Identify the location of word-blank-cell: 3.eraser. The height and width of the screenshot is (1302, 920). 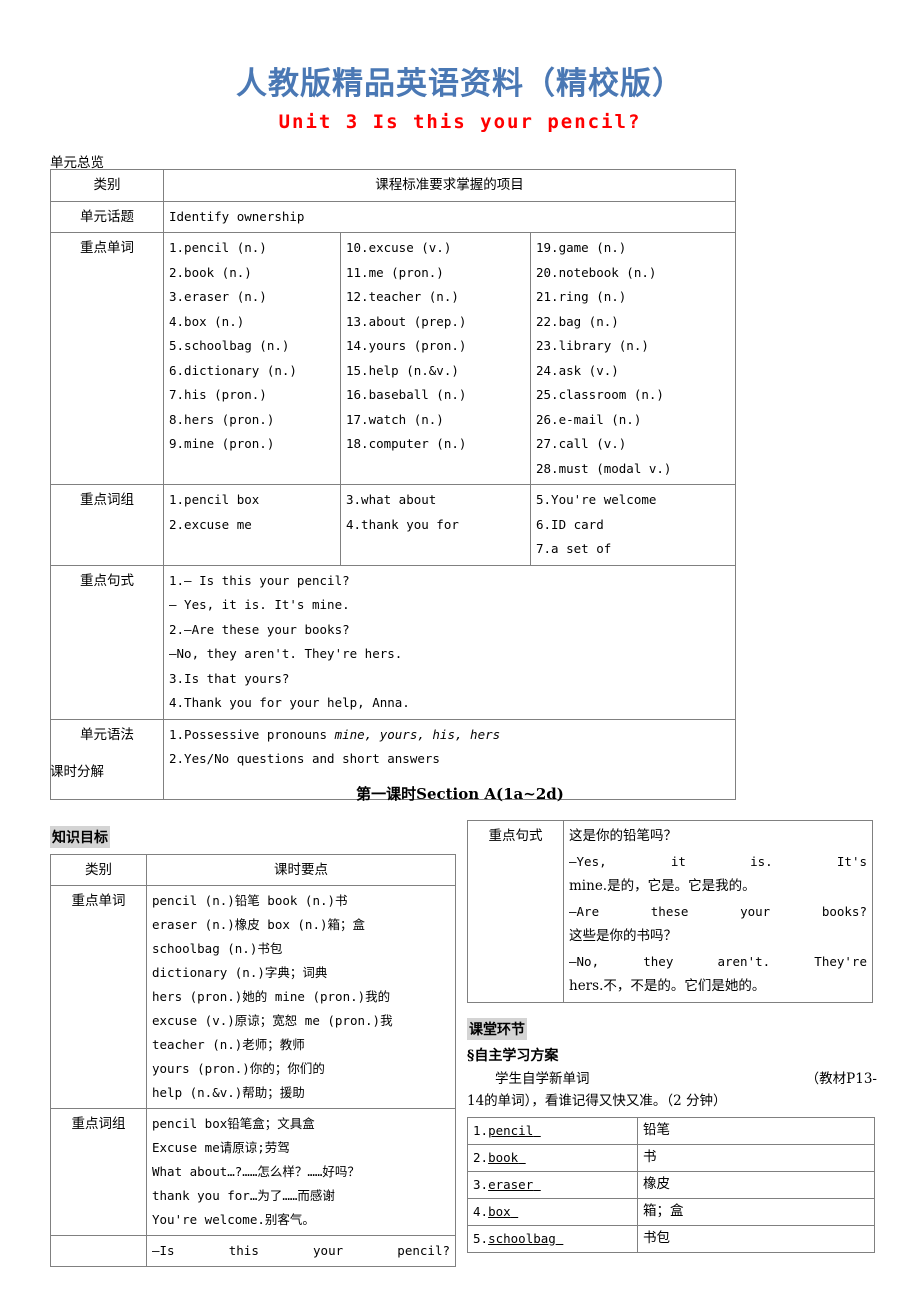
(552, 1185).